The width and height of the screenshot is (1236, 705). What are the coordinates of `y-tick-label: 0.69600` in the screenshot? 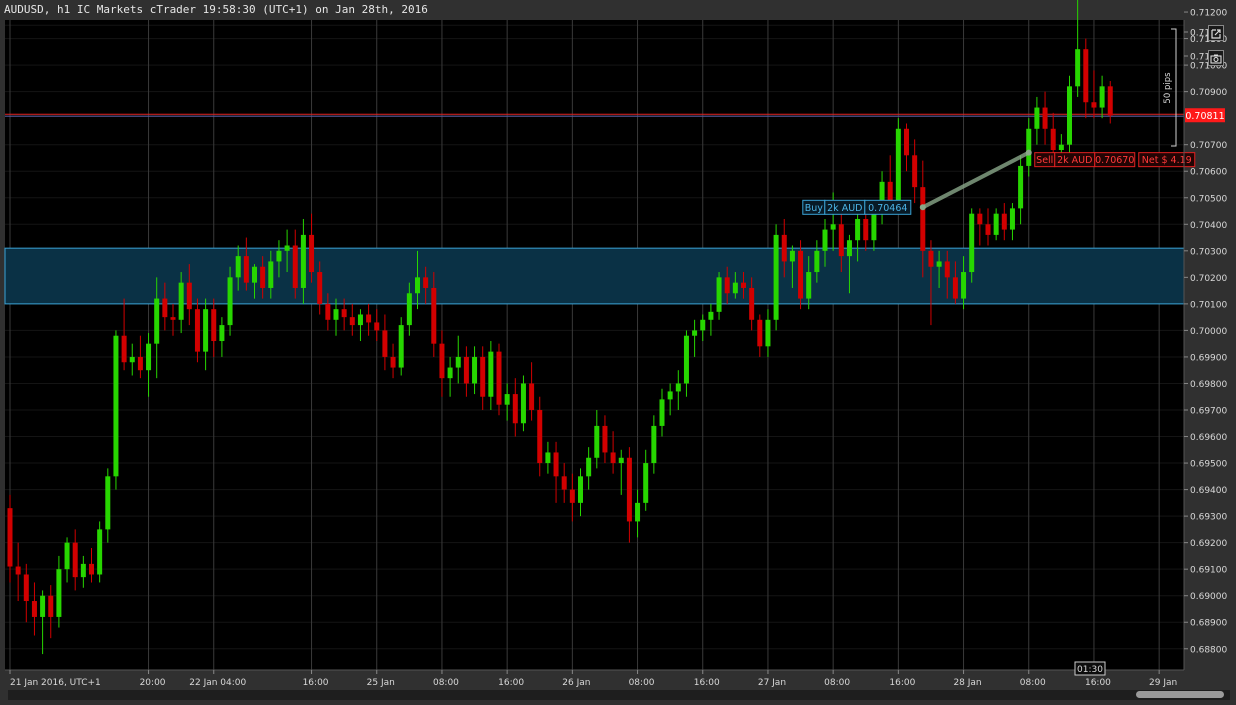 It's located at (1208, 438).